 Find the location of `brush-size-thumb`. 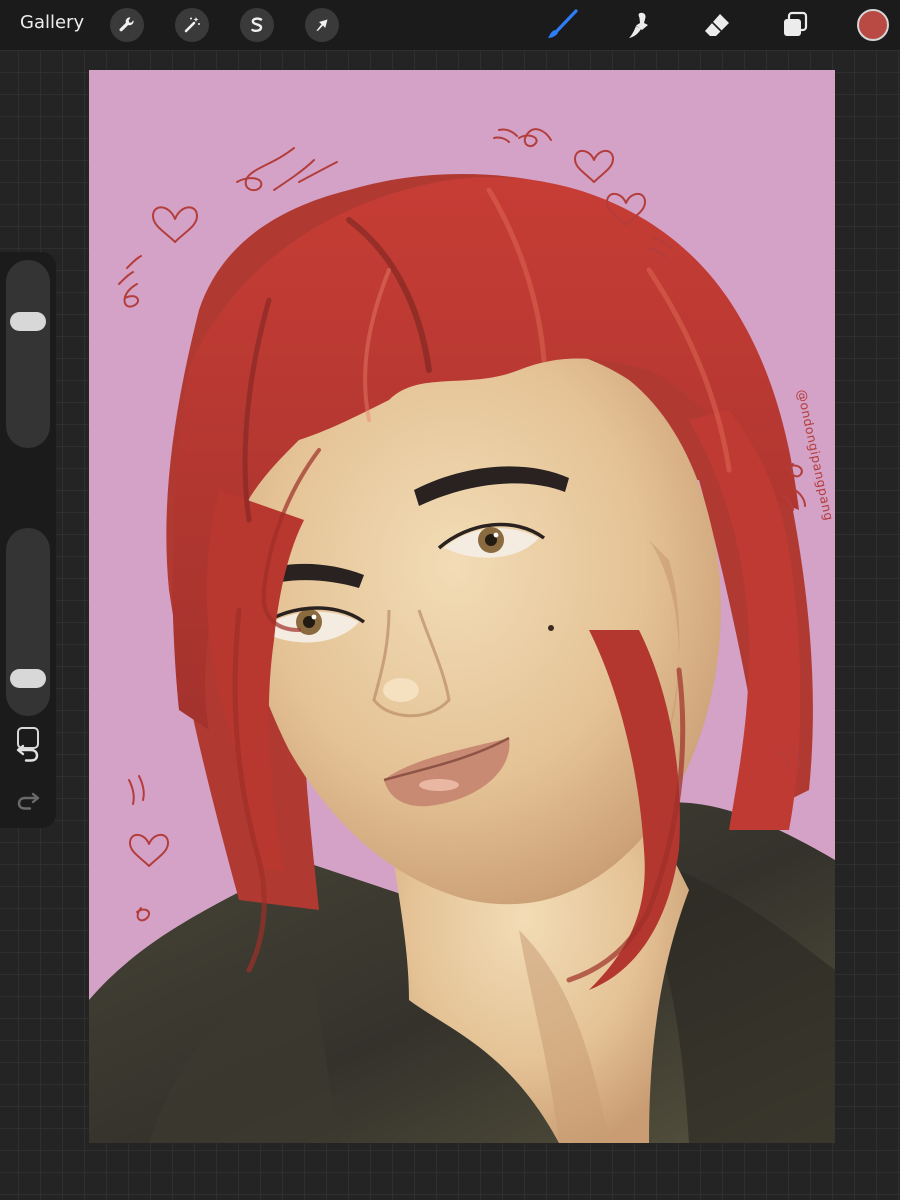

brush-size-thumb is located at coordinates (28, 322).